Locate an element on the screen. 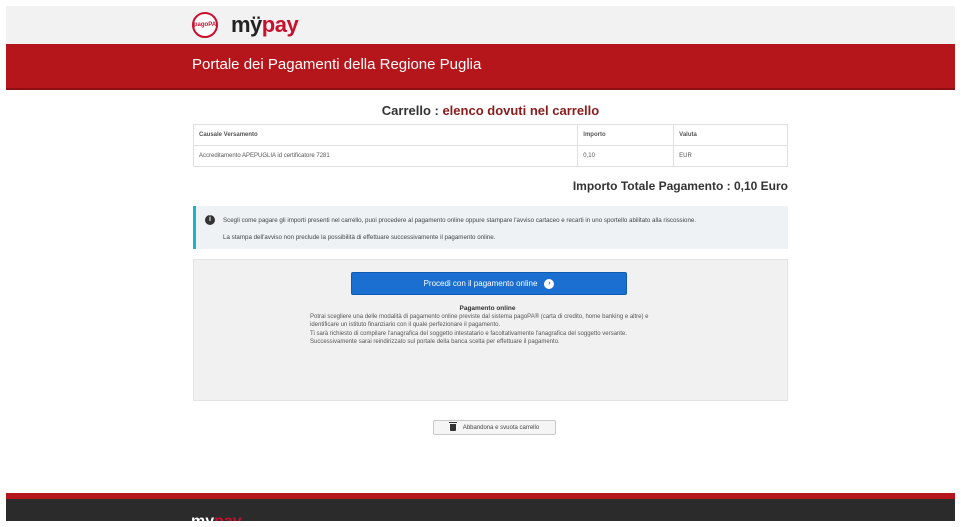 The width and height of the screenshot is (961, 527). cart-title: Carrello : elenco dovuti nel carrello is located at coordinates (490, 111).